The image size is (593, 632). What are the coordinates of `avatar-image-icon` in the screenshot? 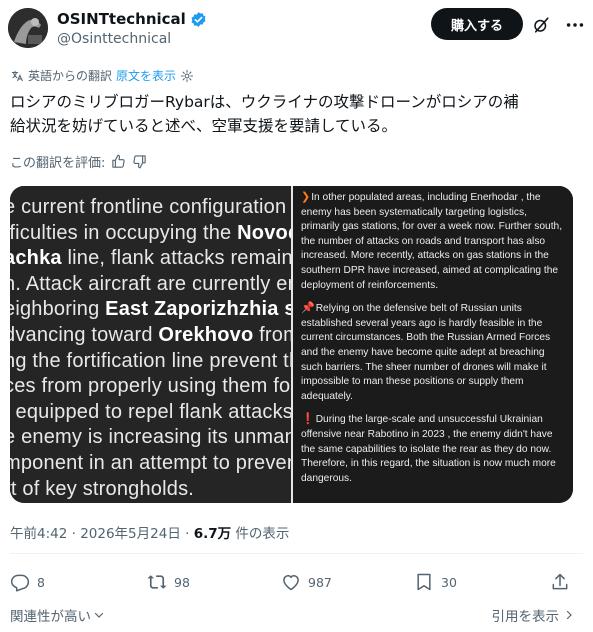 It's located at (28, 28).